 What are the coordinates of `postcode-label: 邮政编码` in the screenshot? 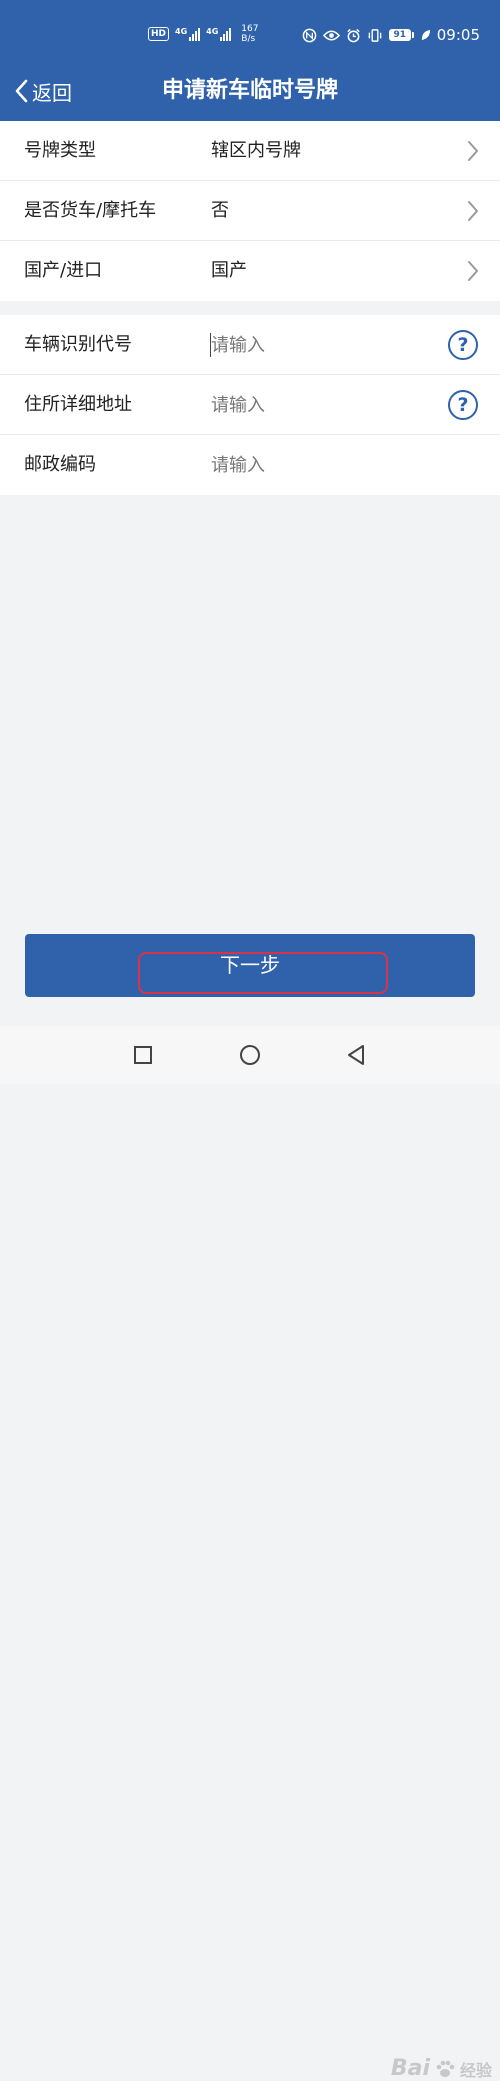 It's located at (60, 464).